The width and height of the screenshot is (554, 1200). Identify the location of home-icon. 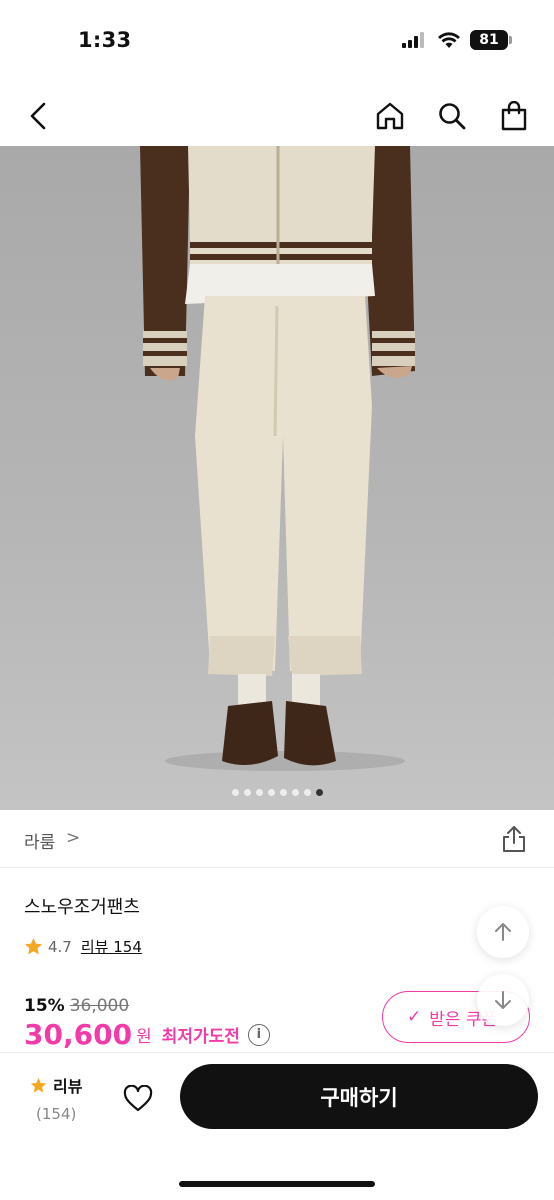
(390, 116).